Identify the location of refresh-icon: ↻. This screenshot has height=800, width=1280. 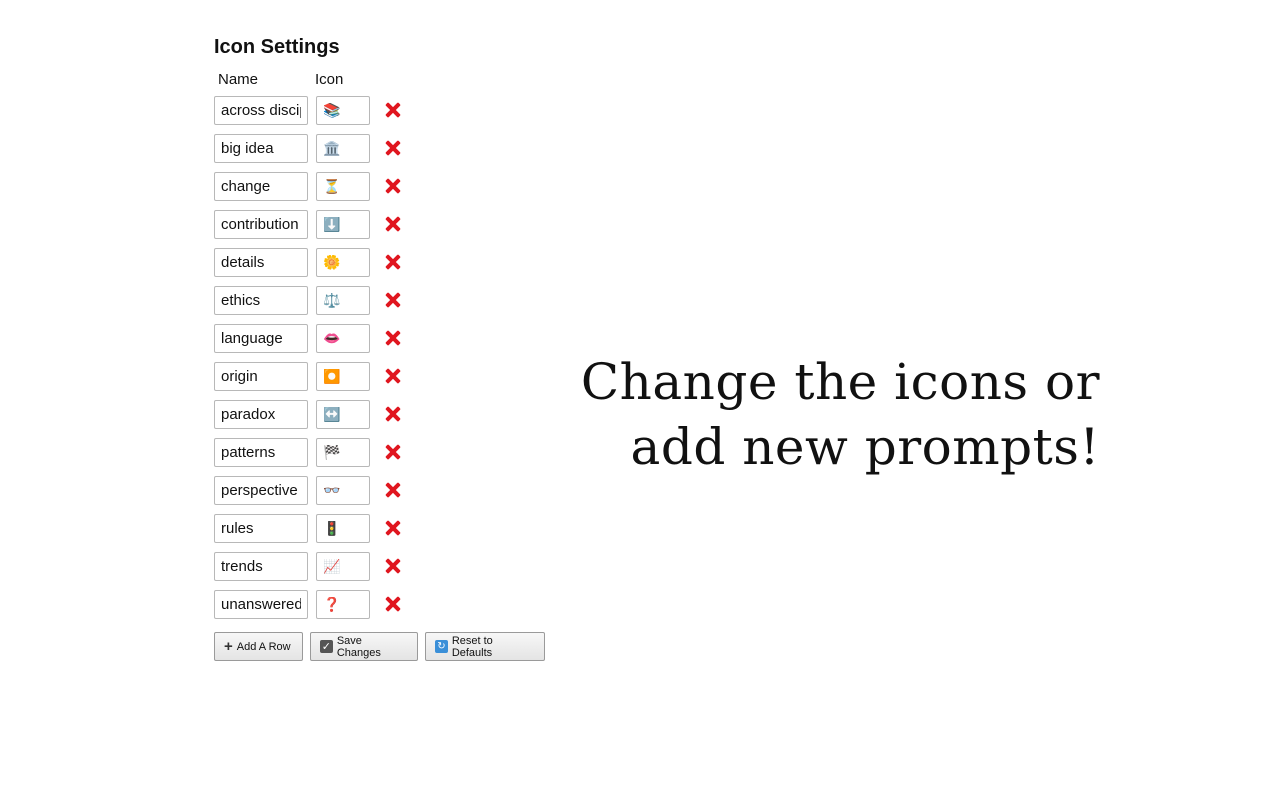
(441, 646).